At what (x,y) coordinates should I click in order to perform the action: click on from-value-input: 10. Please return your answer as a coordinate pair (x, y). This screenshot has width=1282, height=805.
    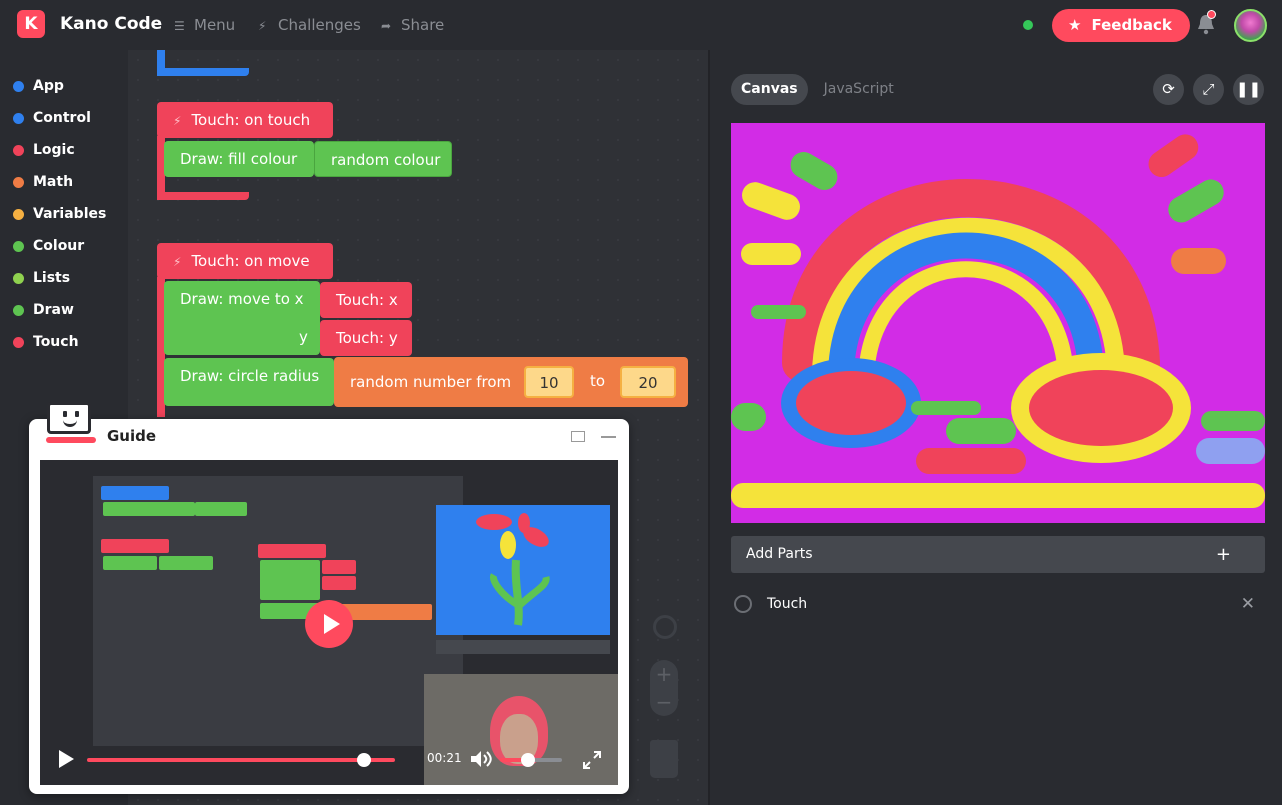
    Looking at the image, I should click on (549, 382).